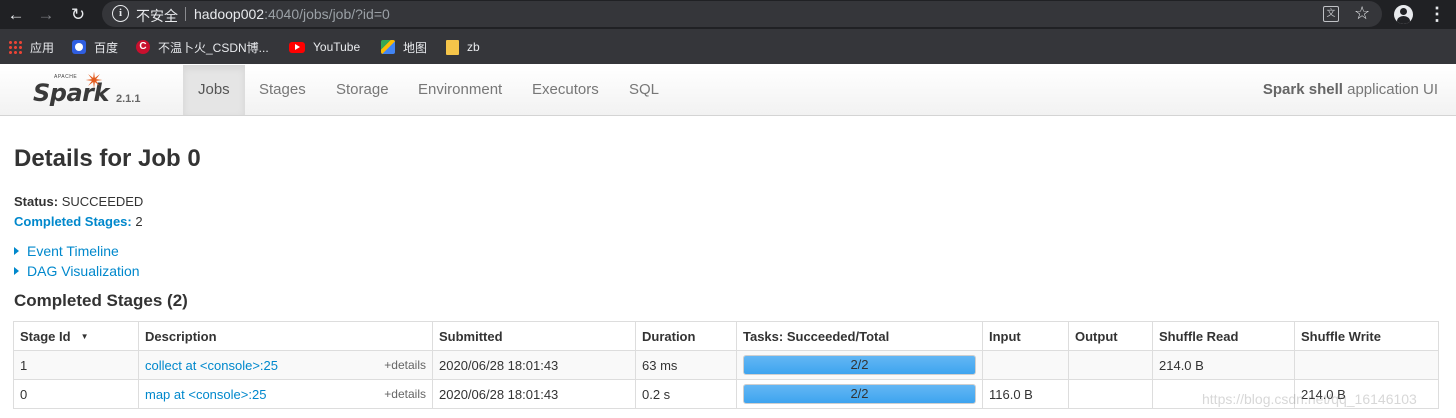 Image resolution: width=1456 pixels, height=418 pixels. What do you see at coordinates (15, 47) in the screenshot?
I see `apps-icon` at bounding box center [15, 47].